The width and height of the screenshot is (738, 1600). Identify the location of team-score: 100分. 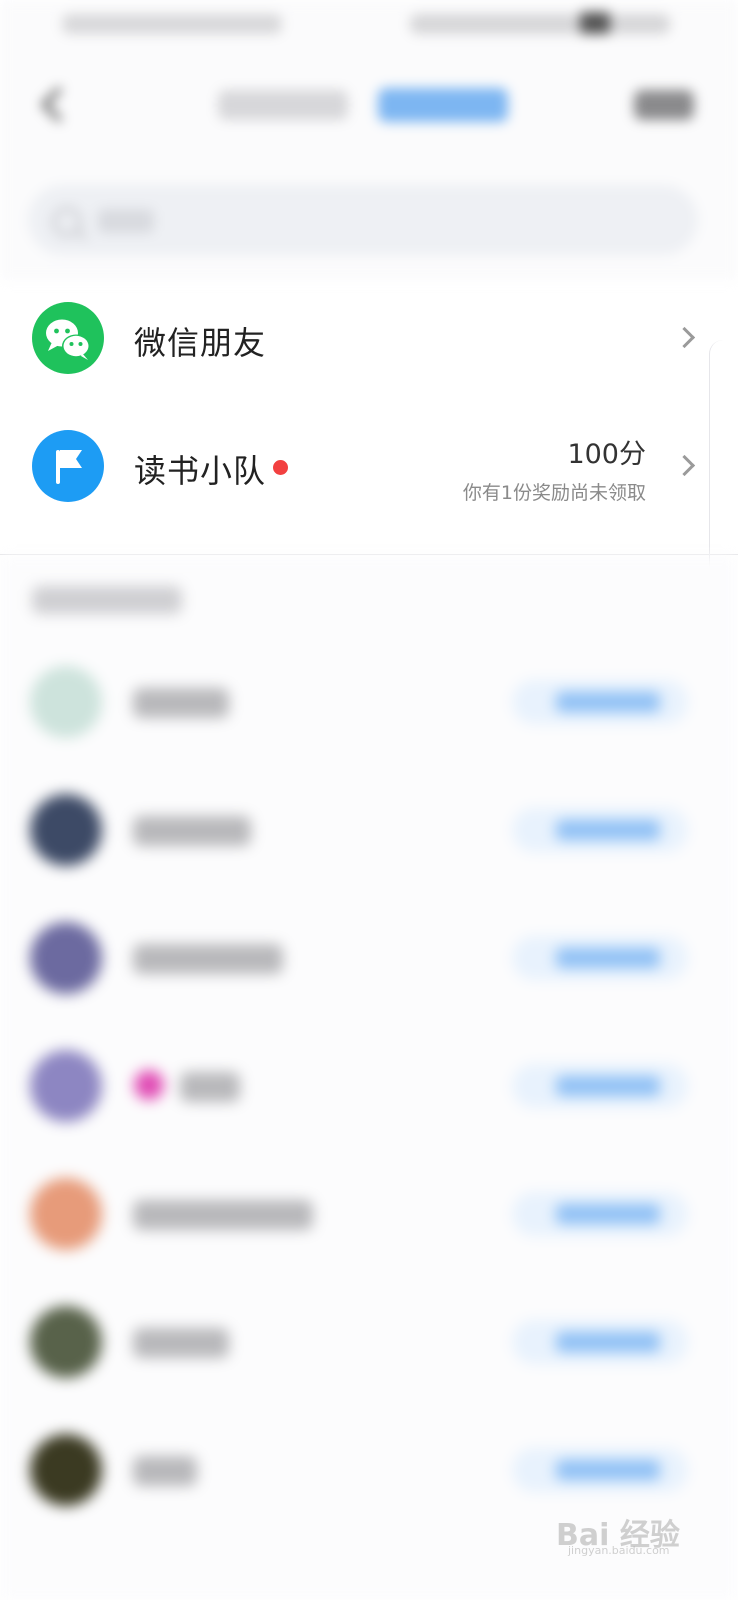
(606, 454).